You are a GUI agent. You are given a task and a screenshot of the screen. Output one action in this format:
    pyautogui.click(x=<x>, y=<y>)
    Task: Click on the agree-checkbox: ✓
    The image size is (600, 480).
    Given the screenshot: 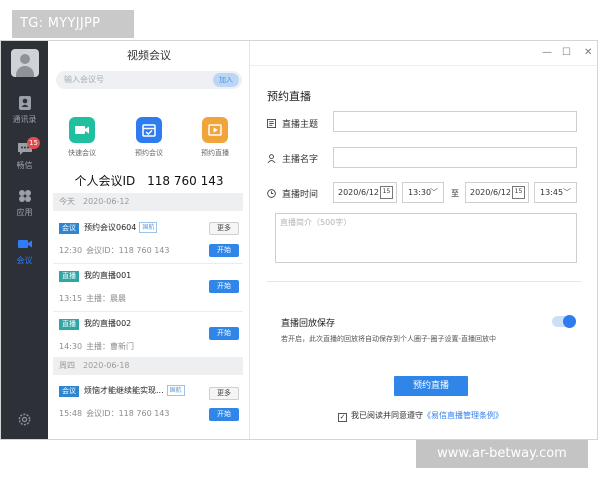 What is the action you would take?
    pyautogui.click(x=342, y=417)
    